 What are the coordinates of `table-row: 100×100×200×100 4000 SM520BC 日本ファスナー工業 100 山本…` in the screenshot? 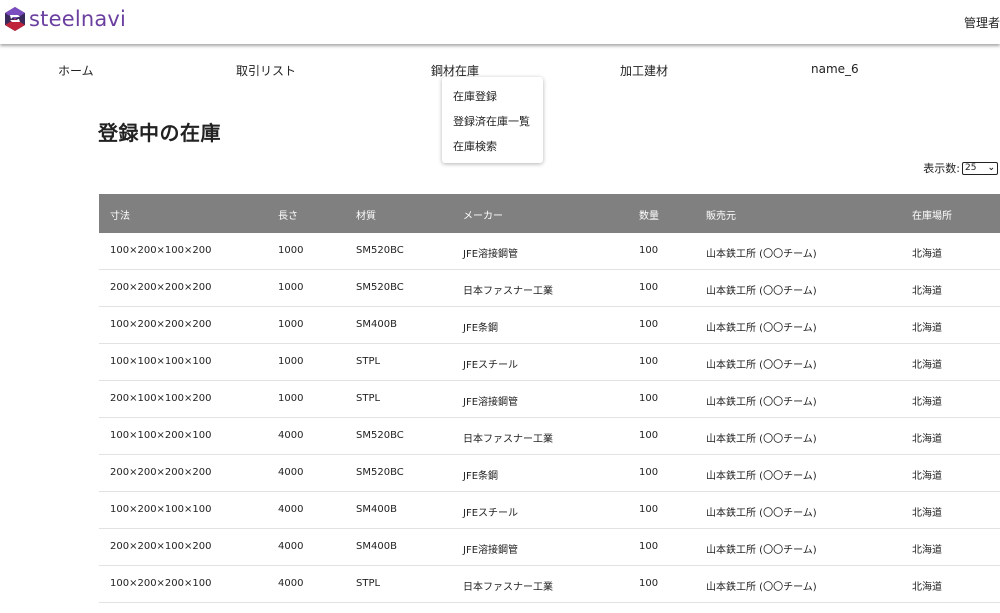 It's located at (549, 436).